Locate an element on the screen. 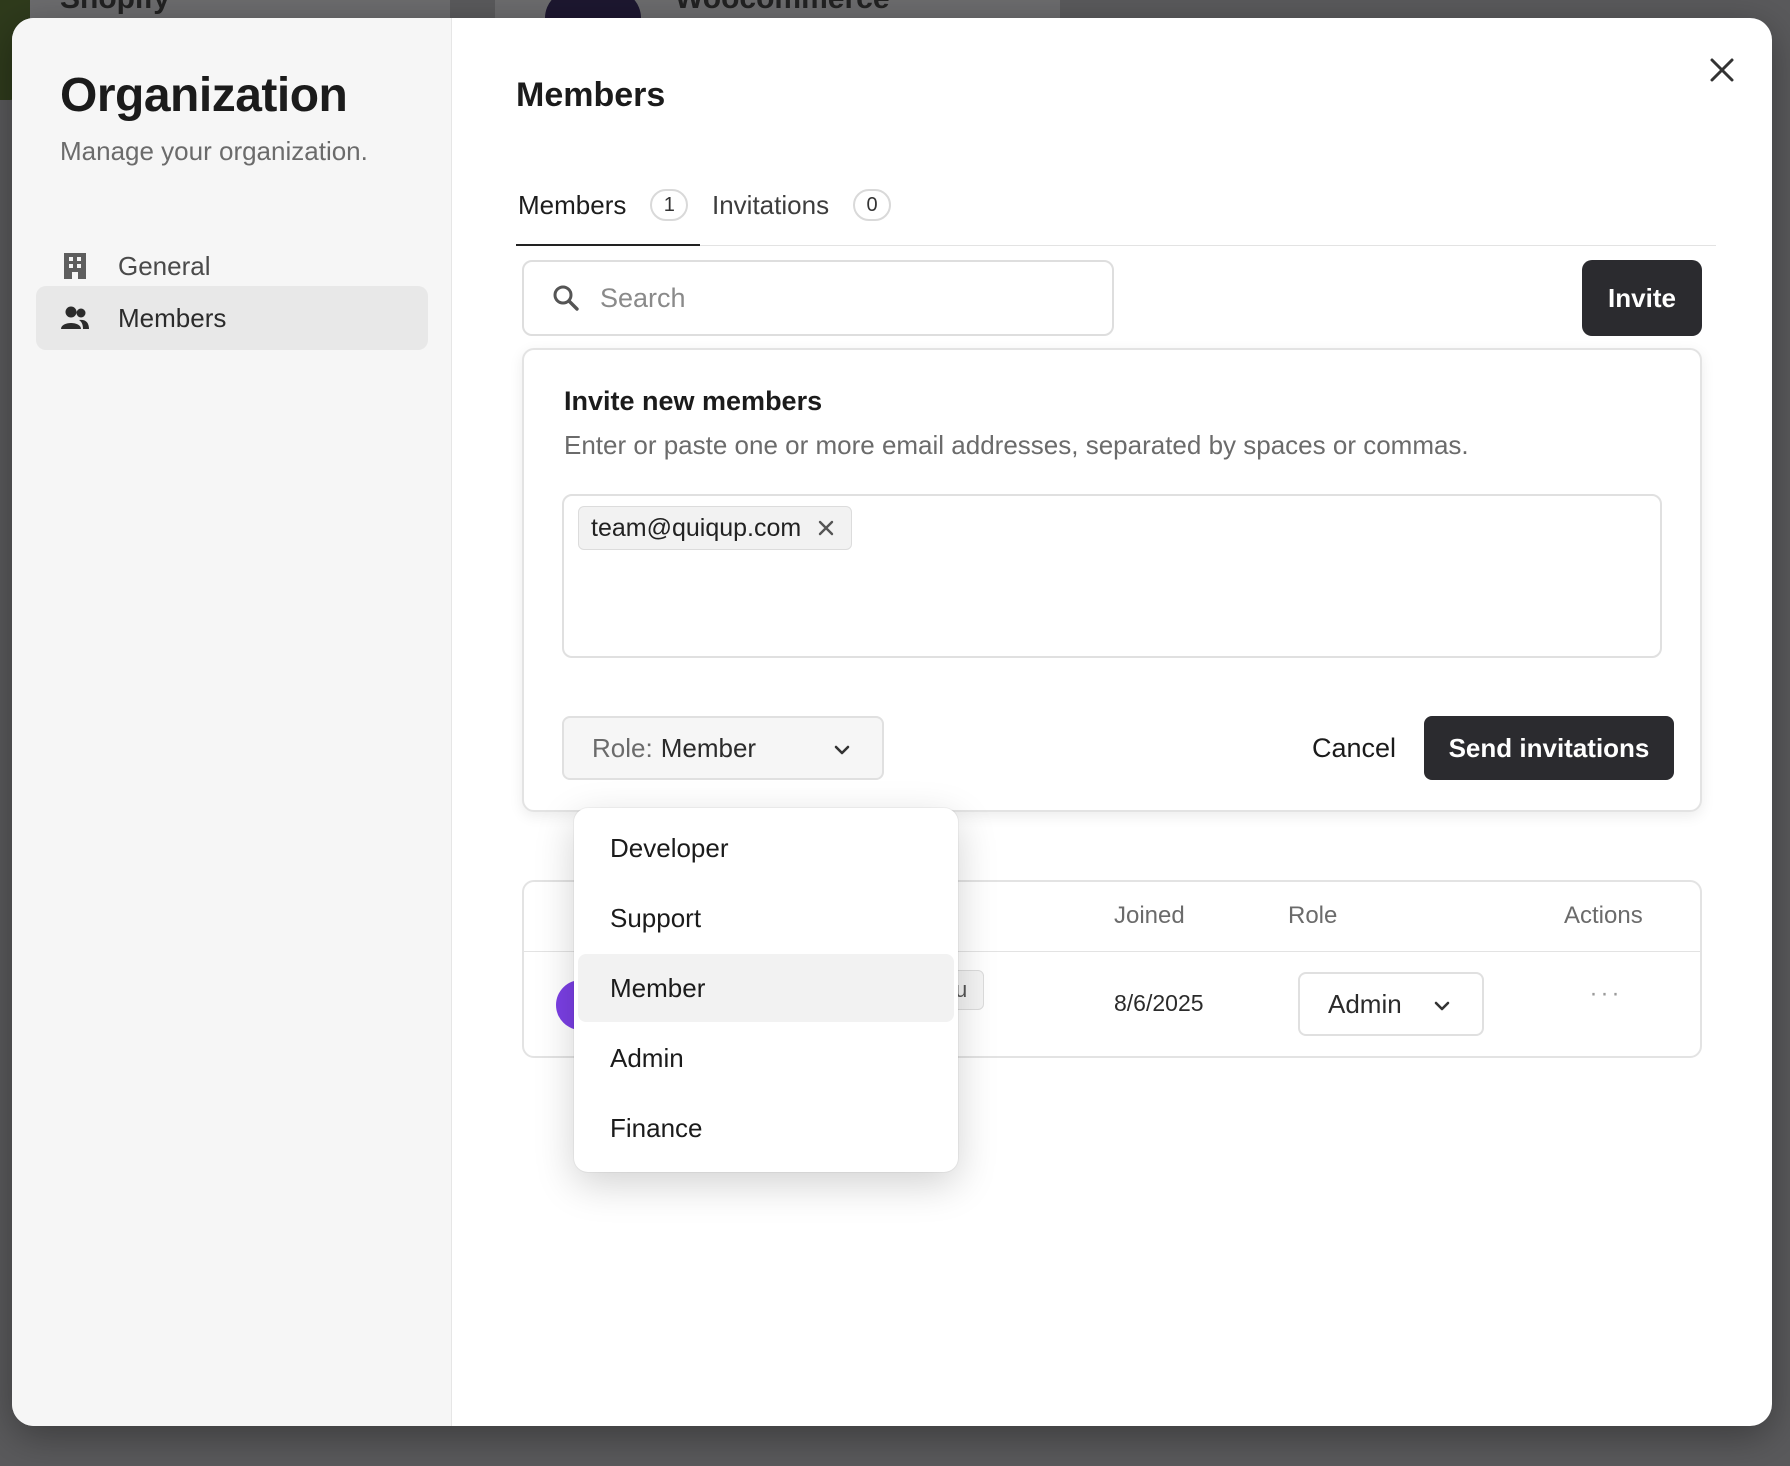 The width and height of the screenshot is (1790, 1466). tabs: Members 1 Invitations 0 is located at coordinates (1116, 211).